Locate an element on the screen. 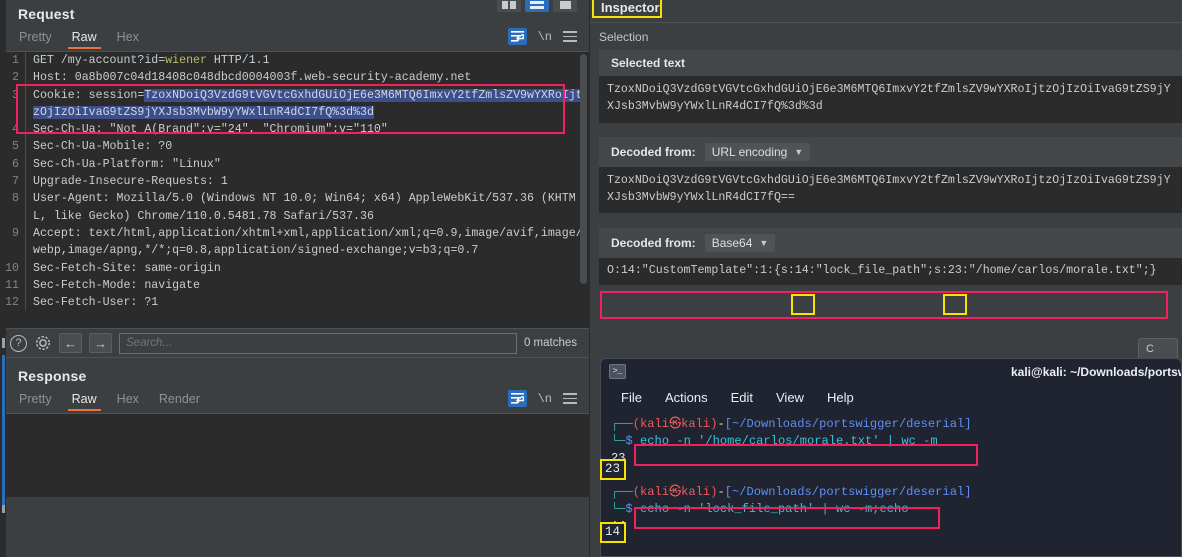 This screenshot has width=1182, height=557. code-line: 7 Upgrade-Insecure-Requests: 1 is located at coordinates (294, 182).